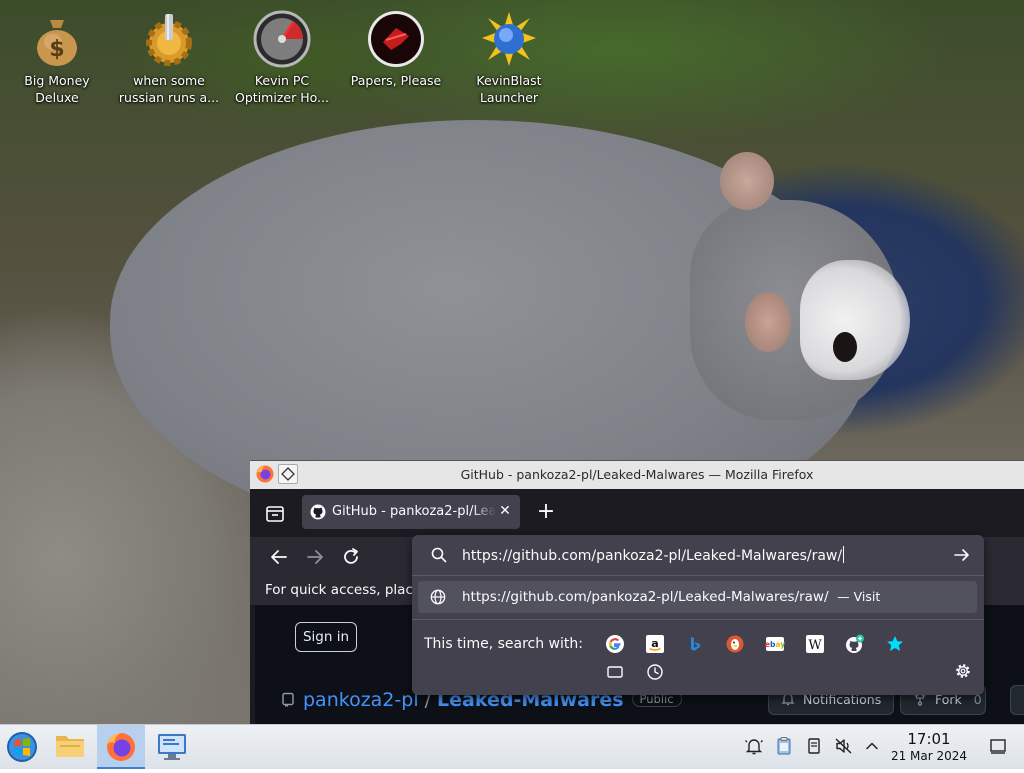 The image size is (1024, 773). What do you see at coordinates (895, 644) in the screenshot?
I see `star-bookmark-engine-icon` at bounding box center [895, 644].